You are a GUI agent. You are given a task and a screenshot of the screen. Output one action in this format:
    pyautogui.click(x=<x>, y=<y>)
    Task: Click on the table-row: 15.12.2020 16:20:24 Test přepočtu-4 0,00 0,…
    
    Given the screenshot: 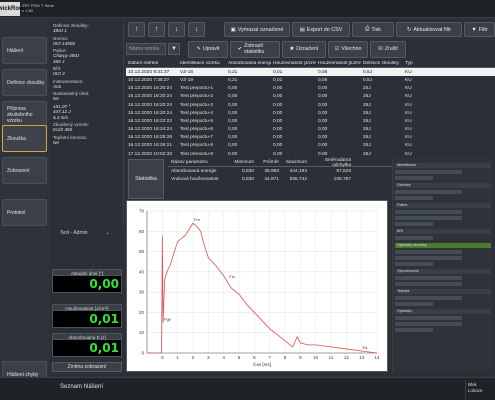 What is the action you would take?
    pyautogui.click(x=310, y=113)
    